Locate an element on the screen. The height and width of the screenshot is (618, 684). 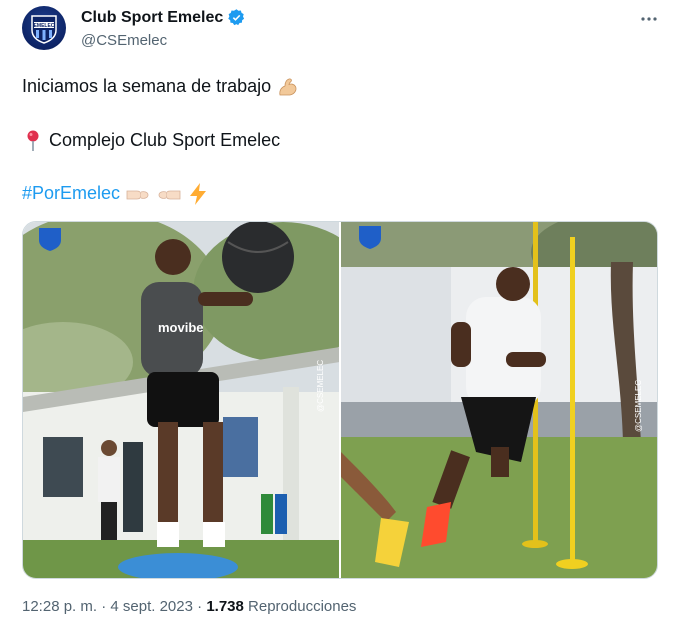
avatar-logo-text: EMELEC is located at coordinates (44, 26).